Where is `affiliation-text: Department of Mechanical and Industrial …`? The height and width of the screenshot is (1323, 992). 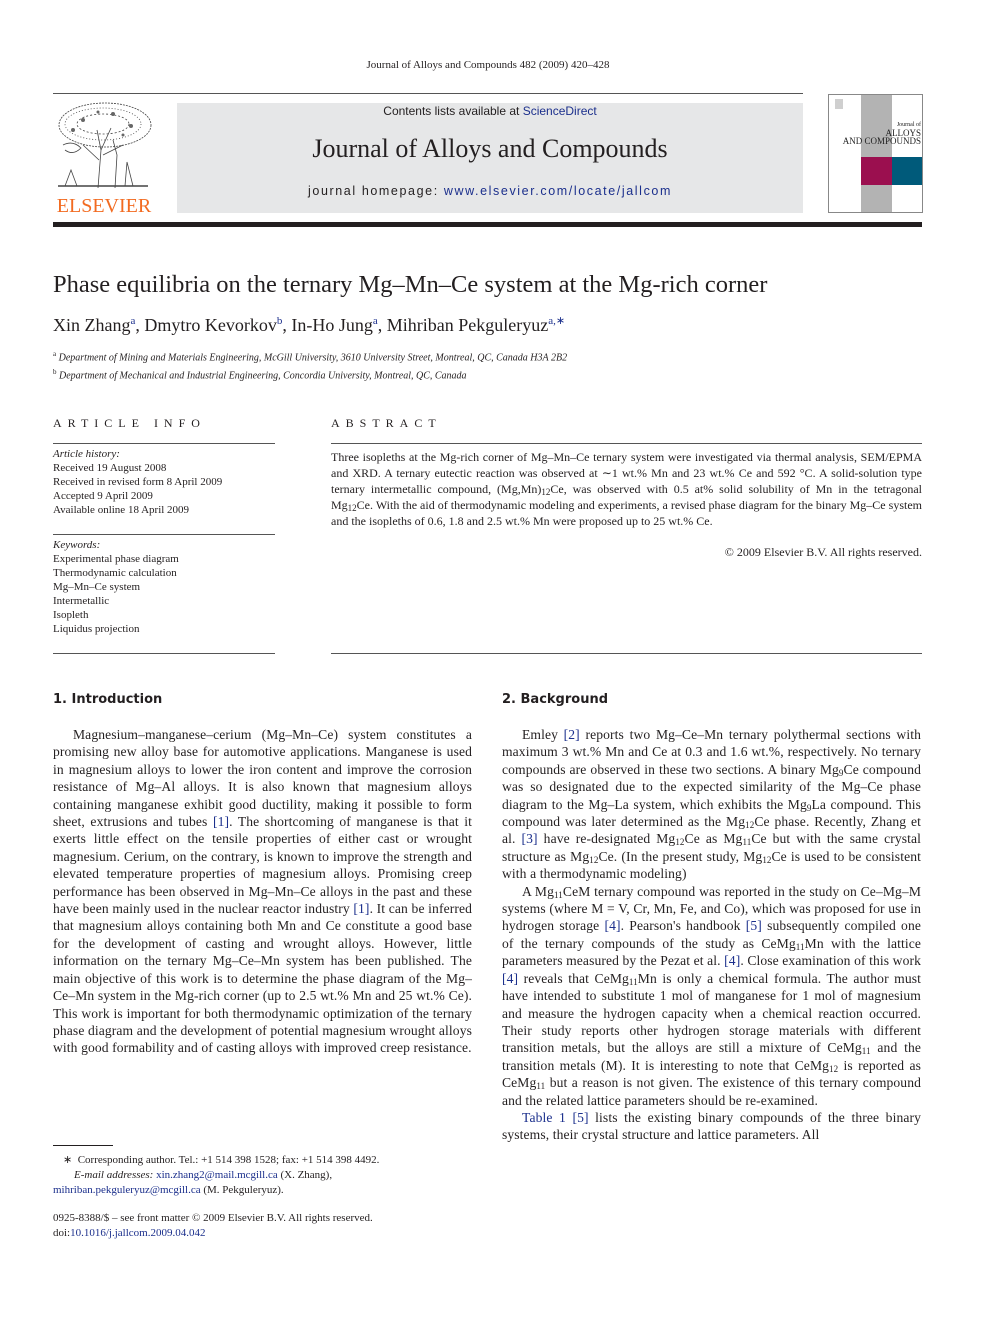 affiliation-text: Department of Mechanical and Industrial … is located at coordinates (263, 376).